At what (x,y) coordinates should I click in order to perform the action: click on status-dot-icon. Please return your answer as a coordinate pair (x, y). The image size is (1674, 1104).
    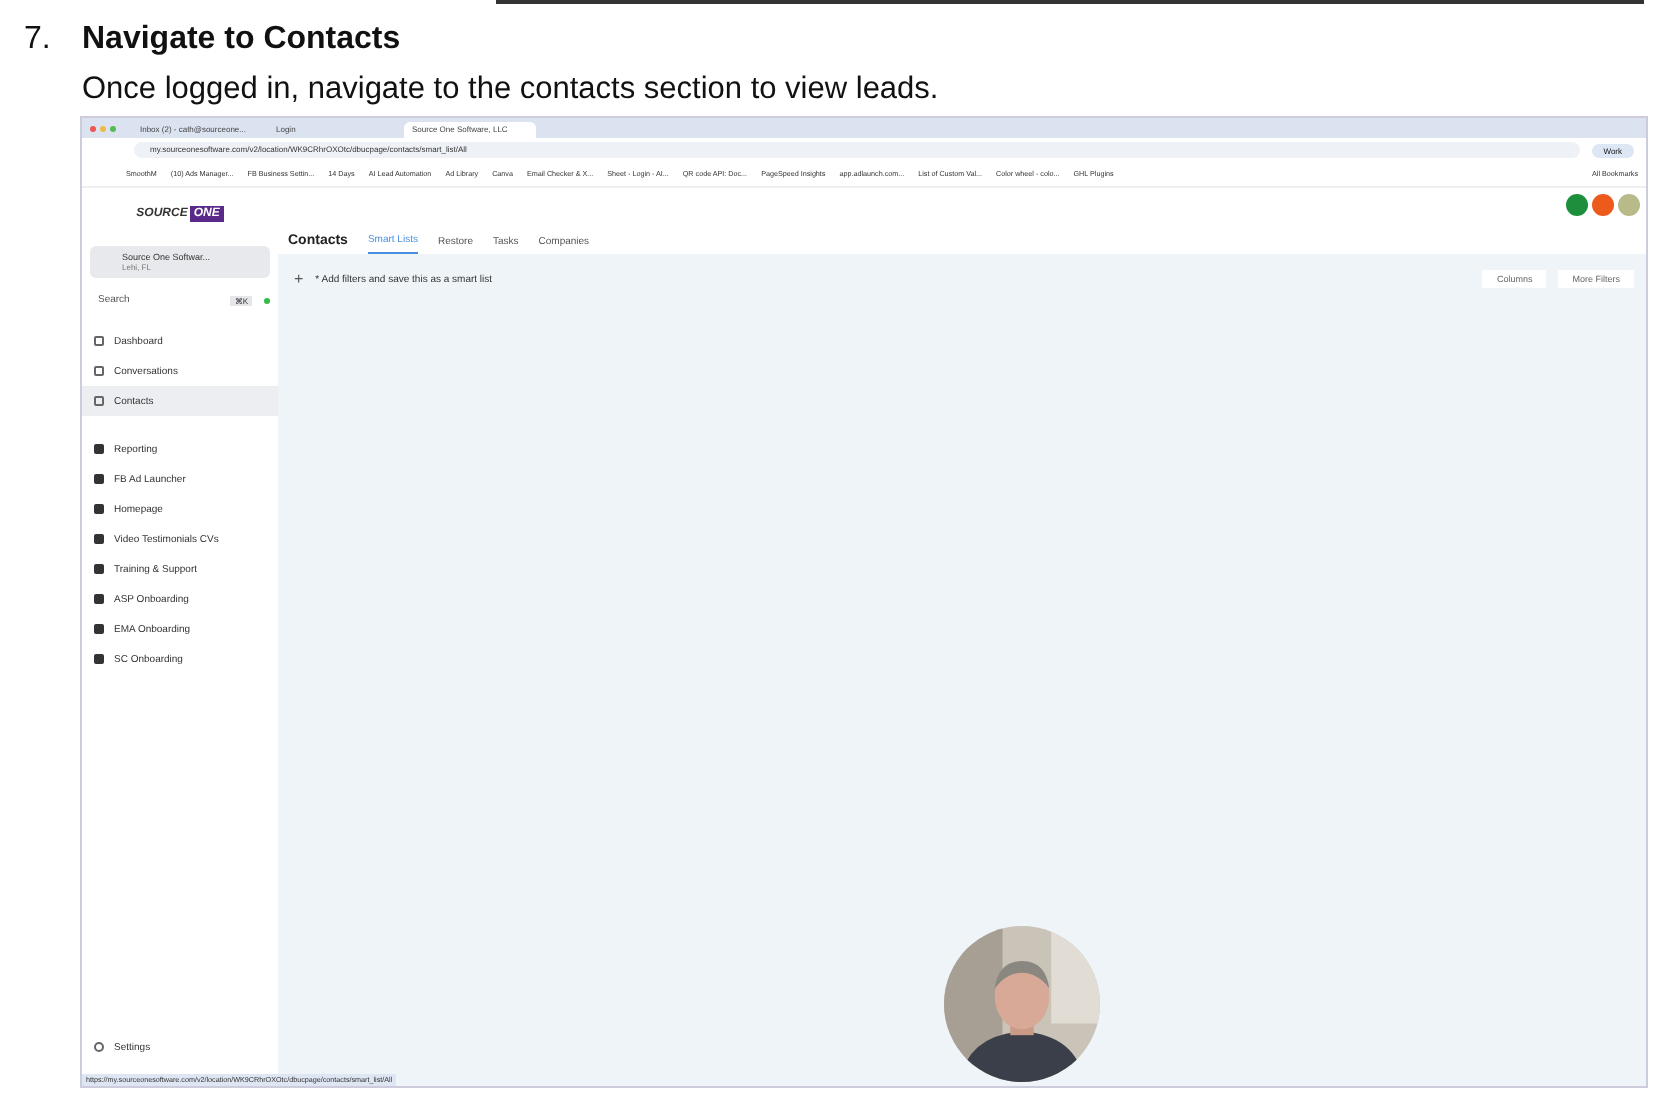
    Looking at the image, I should click on (267, 300).